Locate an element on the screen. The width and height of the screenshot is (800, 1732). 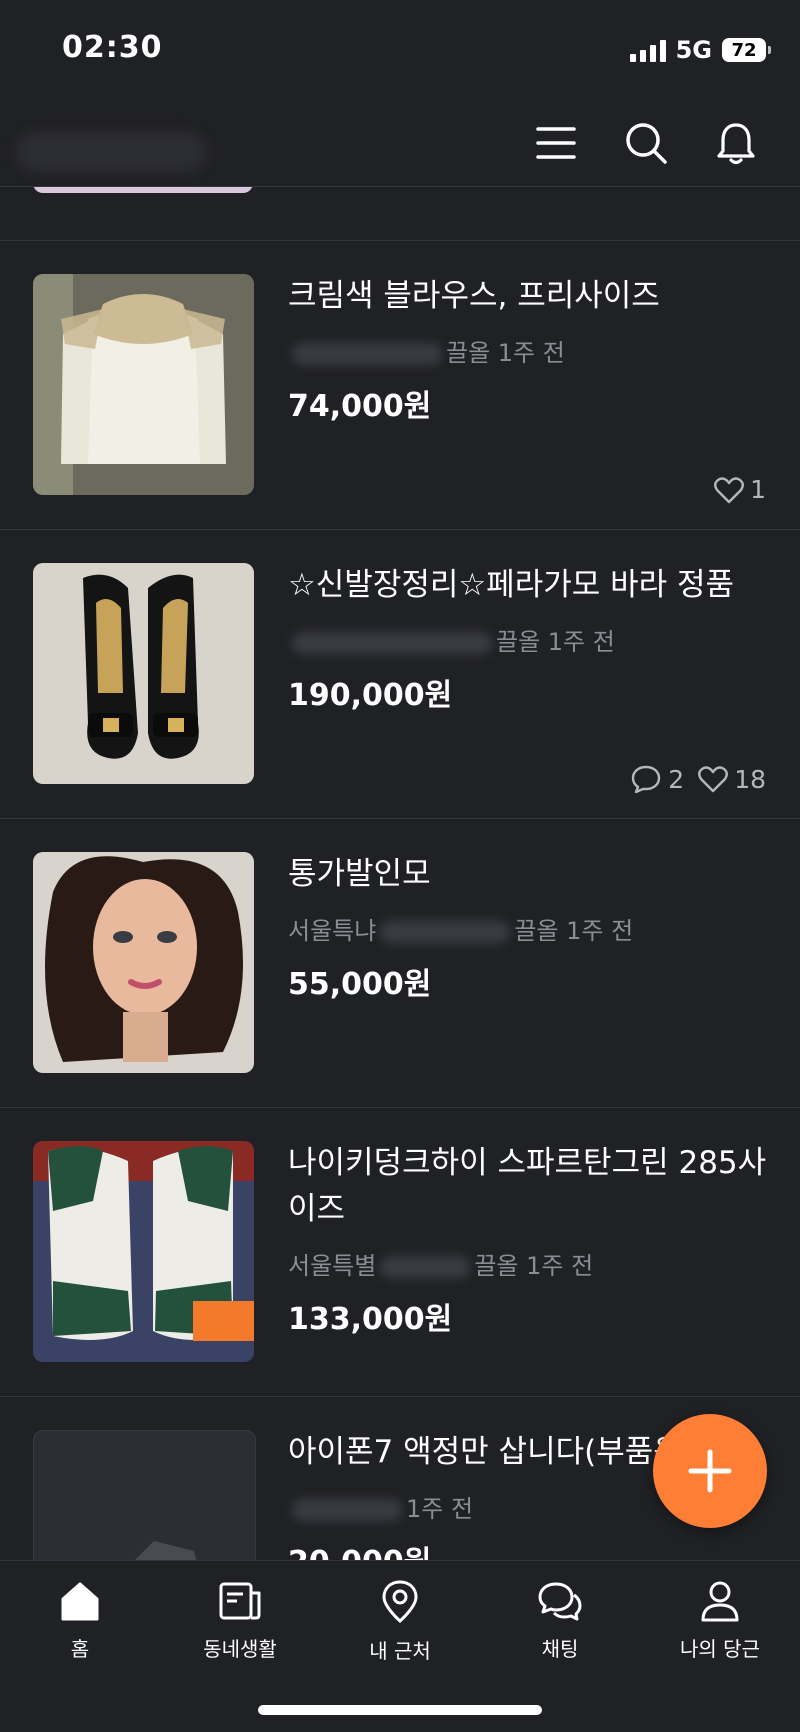
item-location: 서울특냐 is located at coordinates (332, 931).